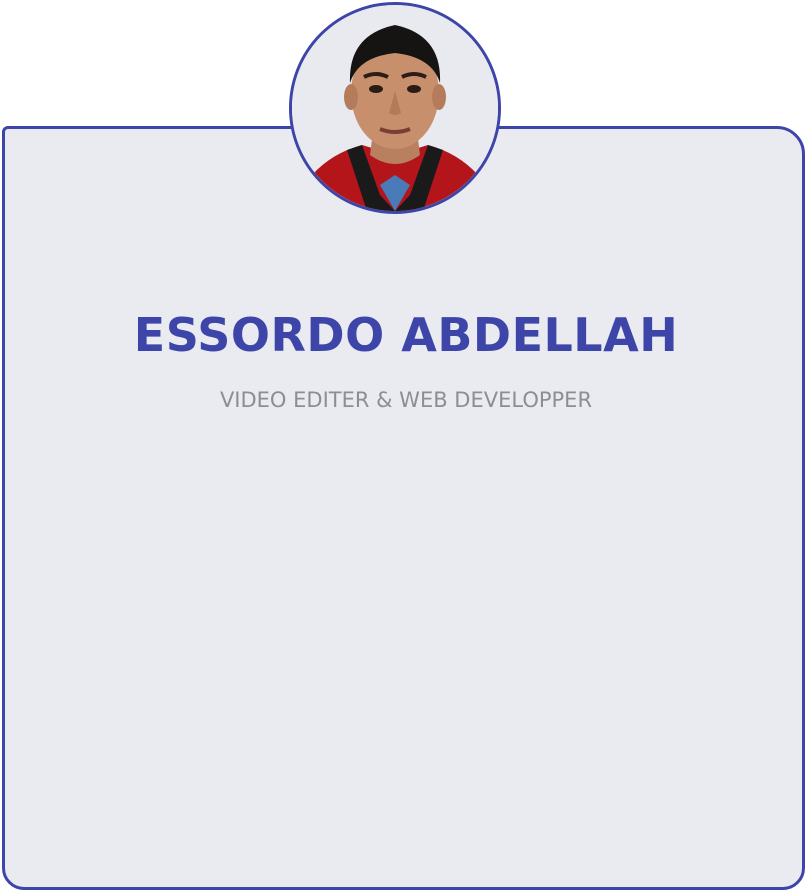 This screenshot has width=812, height=896. Describe the element at coordinates (406, 400) in the screenshot. I see `profile-role: VIDEO EDITER & WEB DEVELOPPER` at that location.